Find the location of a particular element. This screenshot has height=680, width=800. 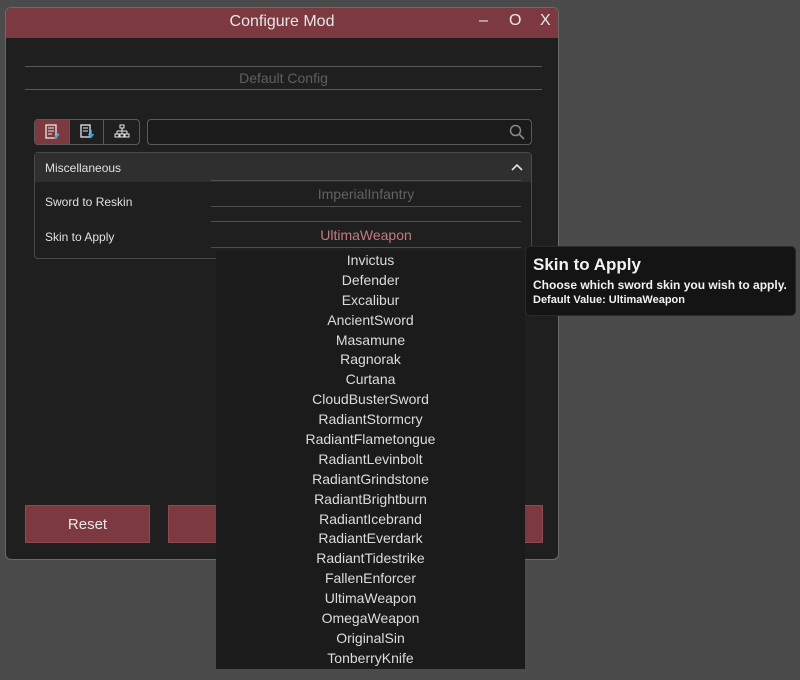

dropdown-option: TonberryKnife is located at coordinates (370, 659).